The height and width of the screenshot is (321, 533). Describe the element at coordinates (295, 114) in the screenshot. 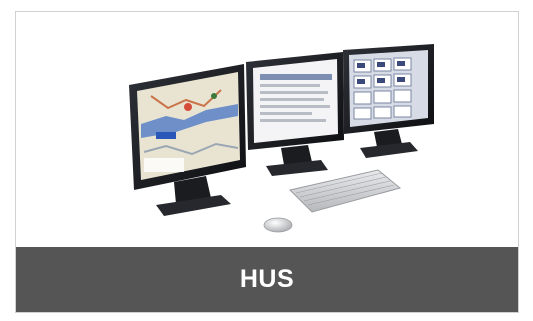

I see `center-monitor` at that location.